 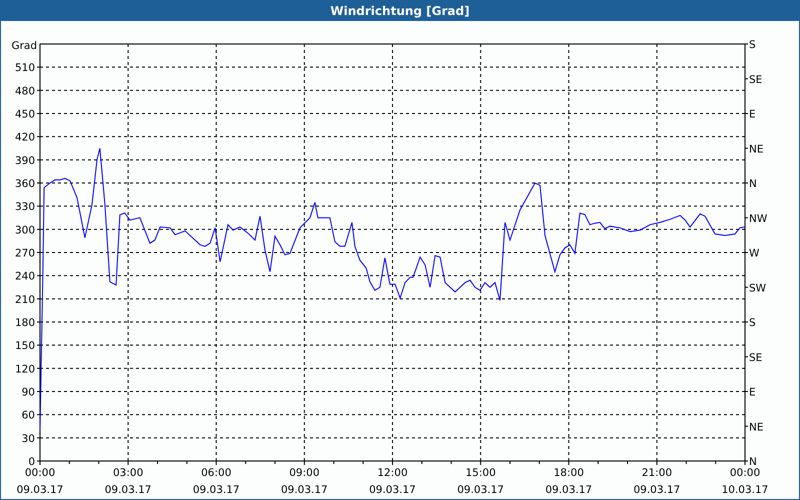 I want to click on y-axis-title: Grad, so click(x=24, y=46).